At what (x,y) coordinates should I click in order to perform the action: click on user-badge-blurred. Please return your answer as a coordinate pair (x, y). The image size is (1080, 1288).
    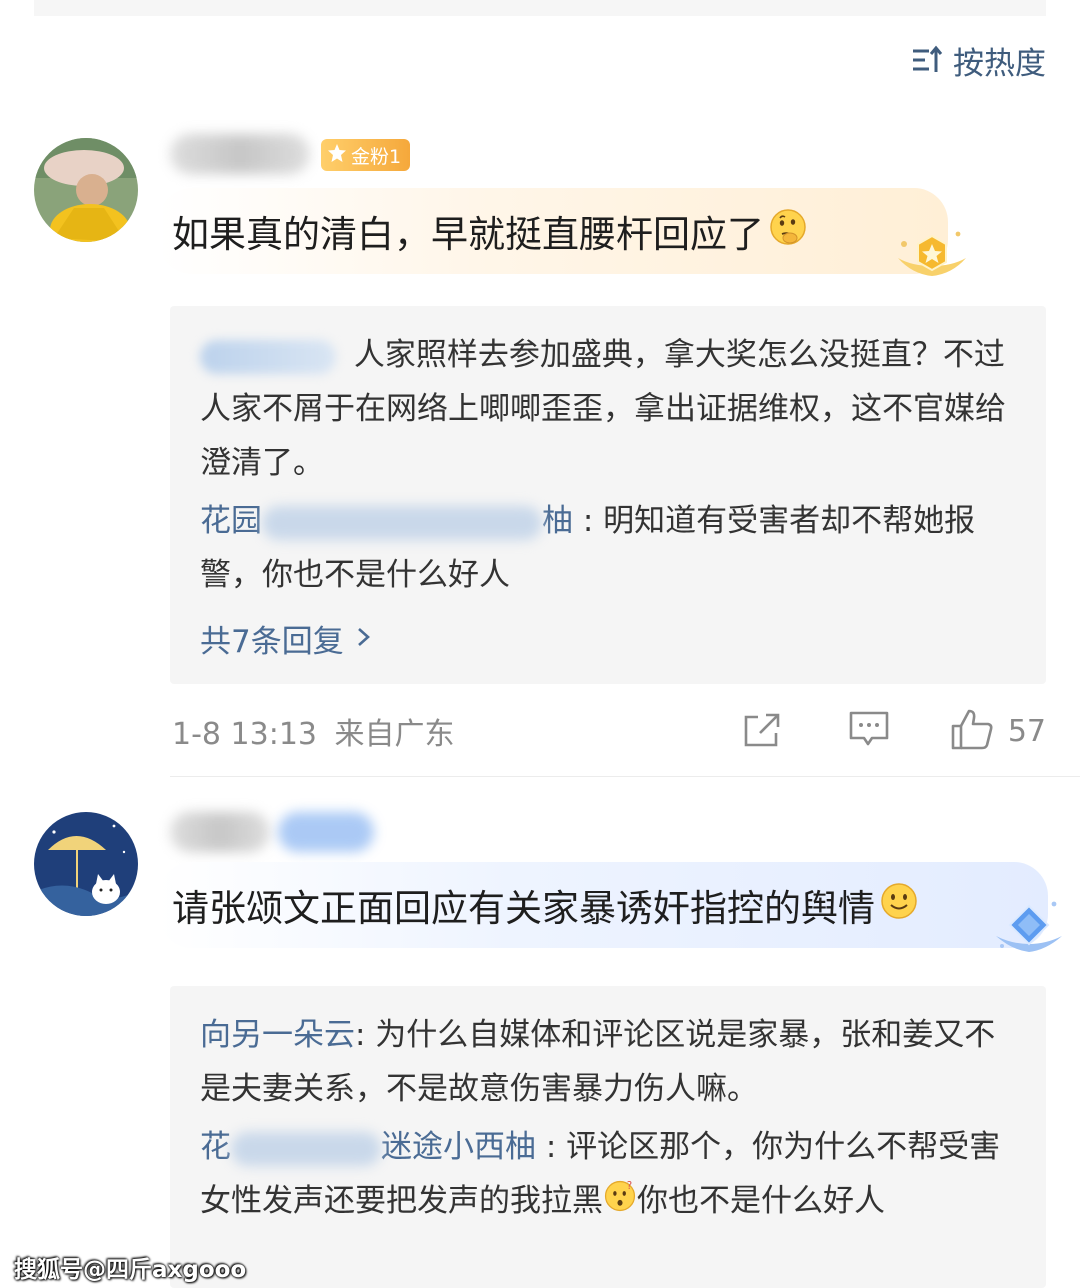
    Looking at the image, I should click on (326, 832).